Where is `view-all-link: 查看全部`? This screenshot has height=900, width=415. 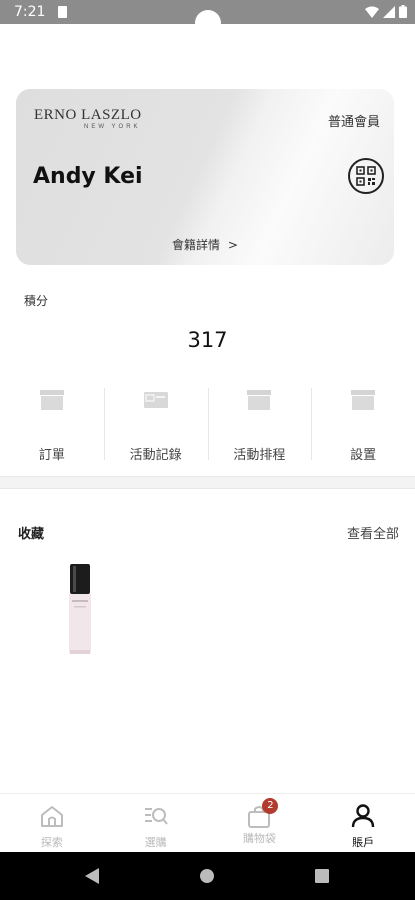 view-all-link: 查看全部 is located at coordinates (373, 532).